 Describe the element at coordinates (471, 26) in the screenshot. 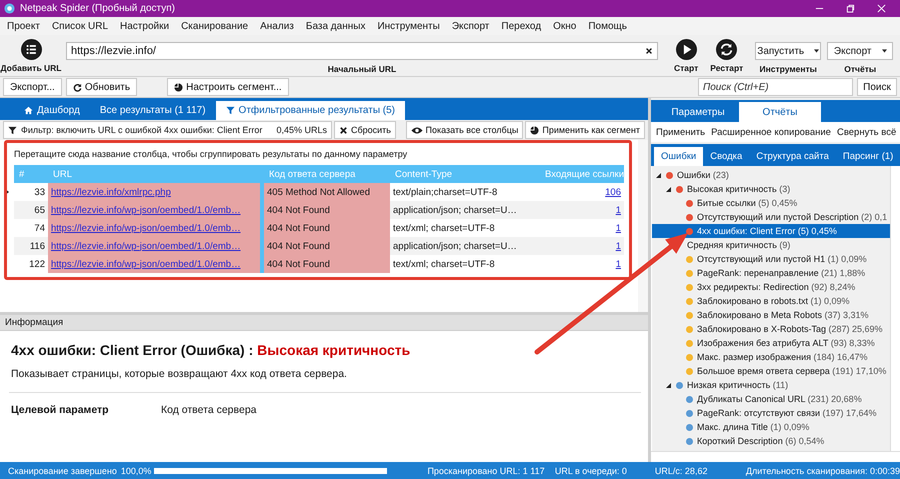

I see `menu-item: Экспорт` at that location.